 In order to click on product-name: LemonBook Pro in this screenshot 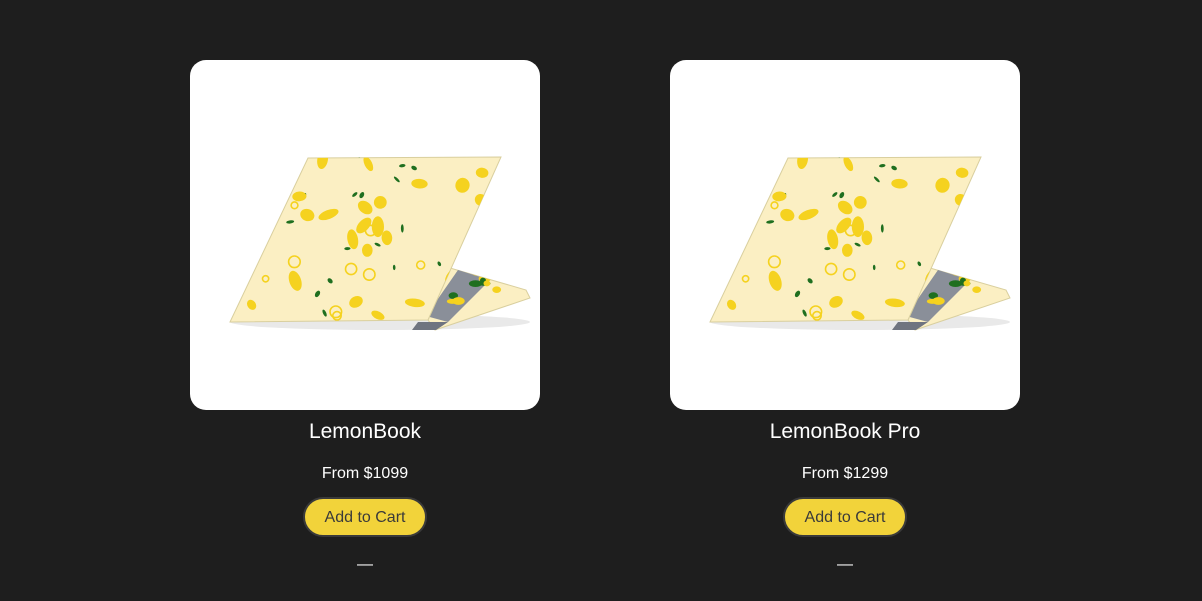, I will do `click(845, 431)`.